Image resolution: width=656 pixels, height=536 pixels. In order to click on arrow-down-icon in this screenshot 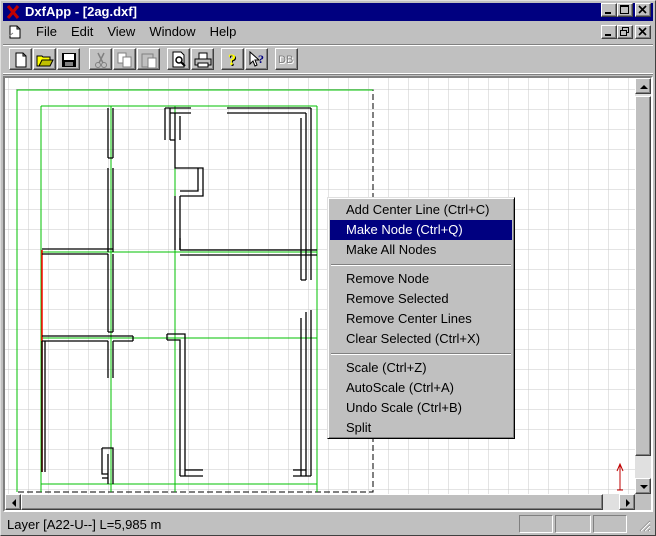, I will do `click(644, 487)`.